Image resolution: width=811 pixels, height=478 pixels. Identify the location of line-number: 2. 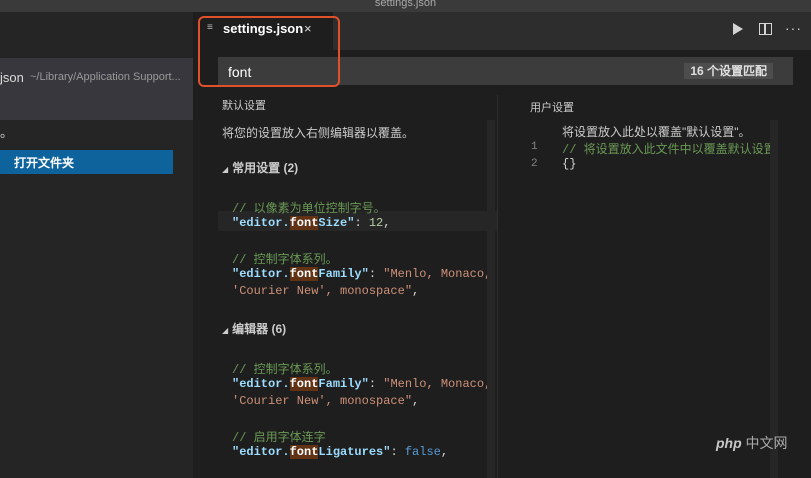
(534, 164).